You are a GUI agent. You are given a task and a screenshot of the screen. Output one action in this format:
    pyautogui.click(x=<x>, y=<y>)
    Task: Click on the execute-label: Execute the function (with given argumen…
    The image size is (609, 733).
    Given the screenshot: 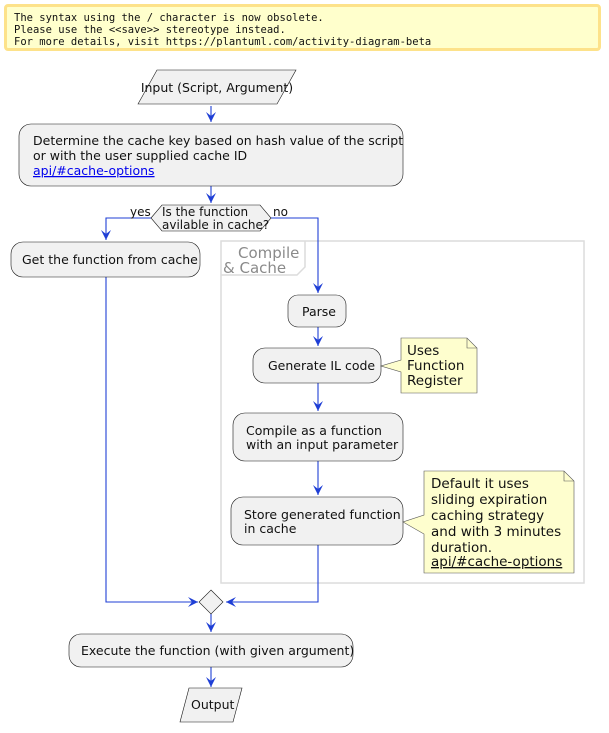 What is the action you would take?
    pyautogui.click(x=217, y=650)
    